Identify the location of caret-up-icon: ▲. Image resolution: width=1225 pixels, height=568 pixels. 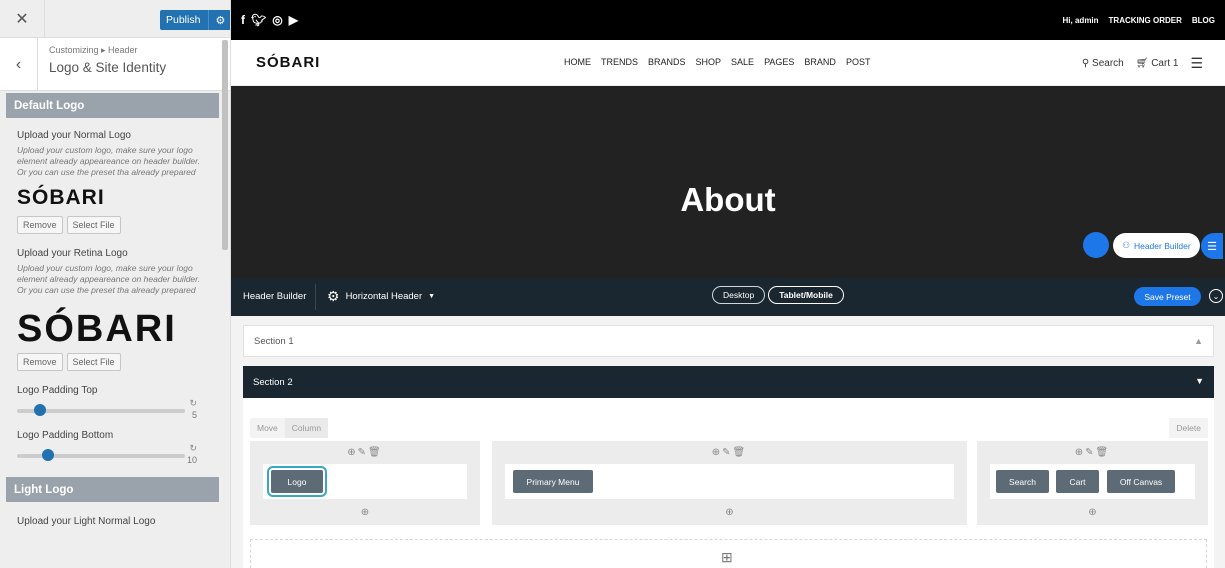
(1198, 341).